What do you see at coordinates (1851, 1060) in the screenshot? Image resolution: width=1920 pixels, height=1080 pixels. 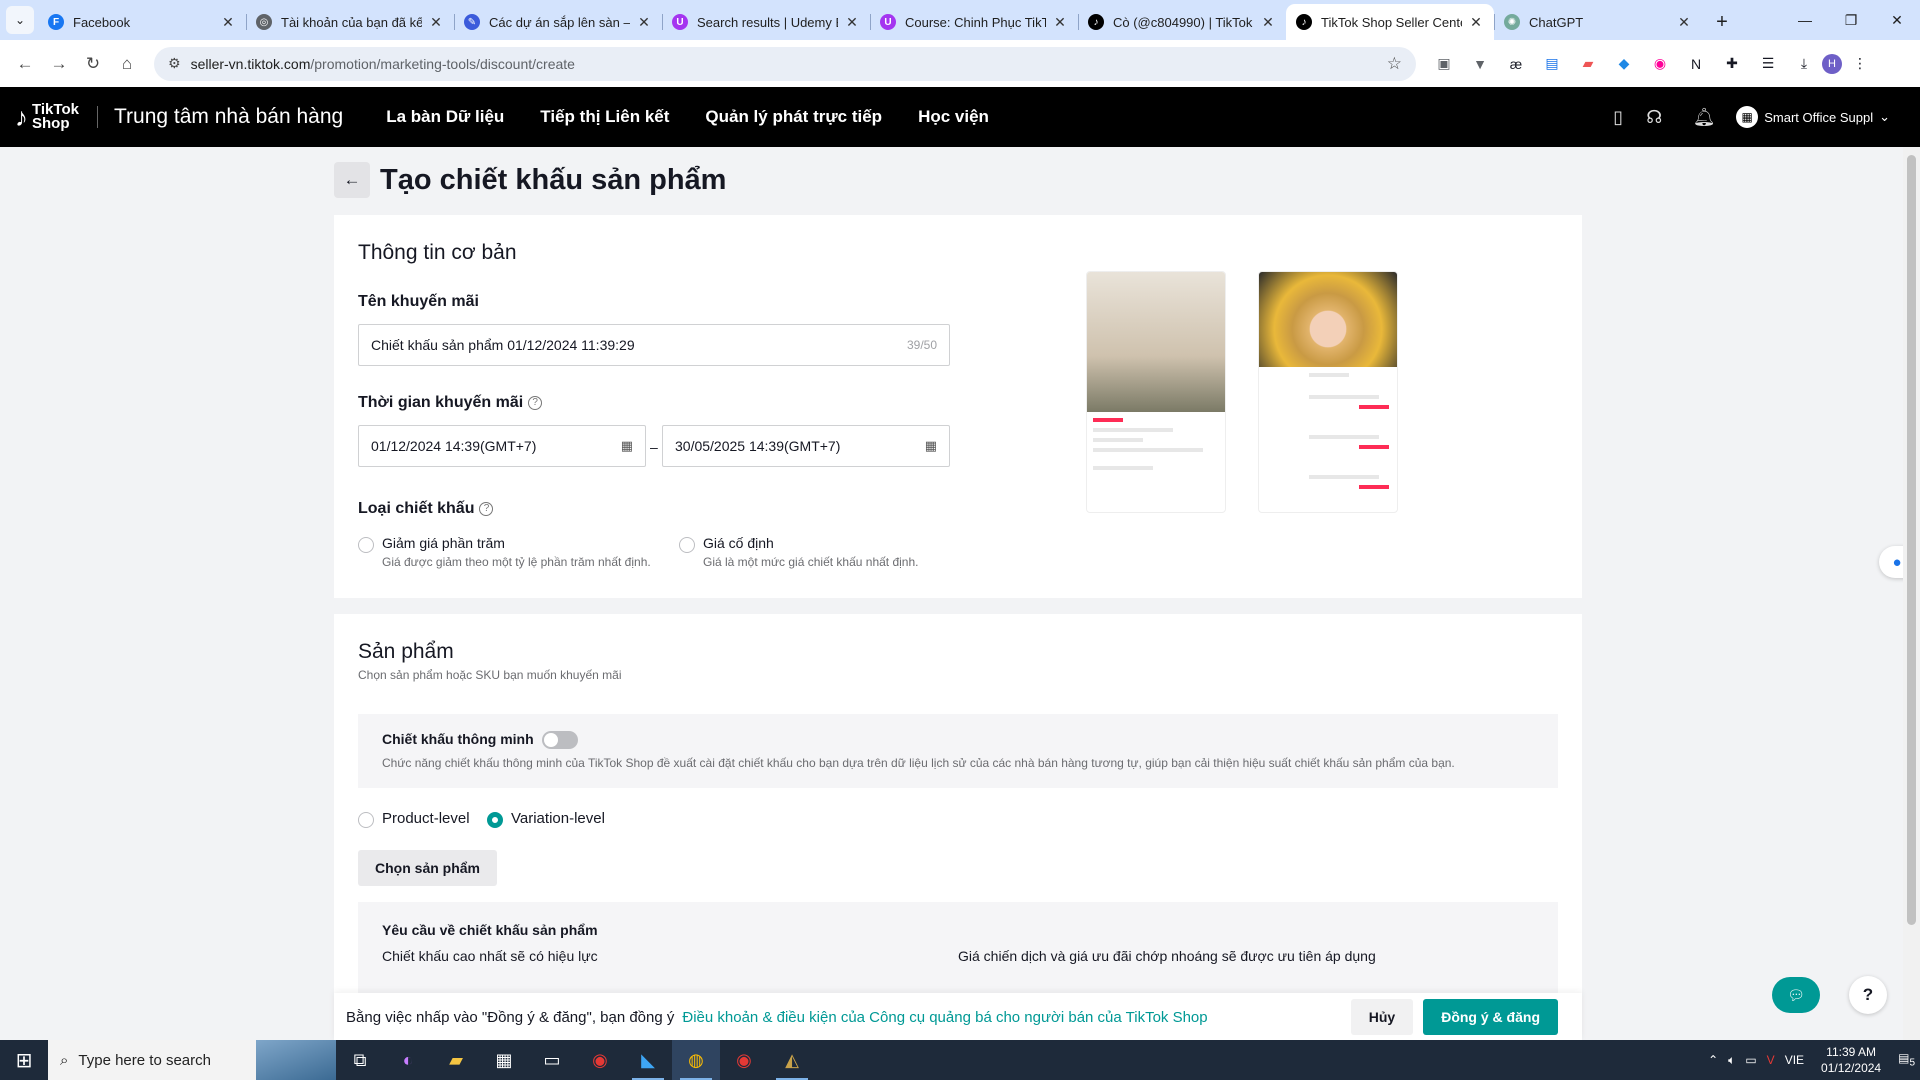 I see `clock: 11:39 AM 01/12/2024` at bounding box center [1851, 1060].